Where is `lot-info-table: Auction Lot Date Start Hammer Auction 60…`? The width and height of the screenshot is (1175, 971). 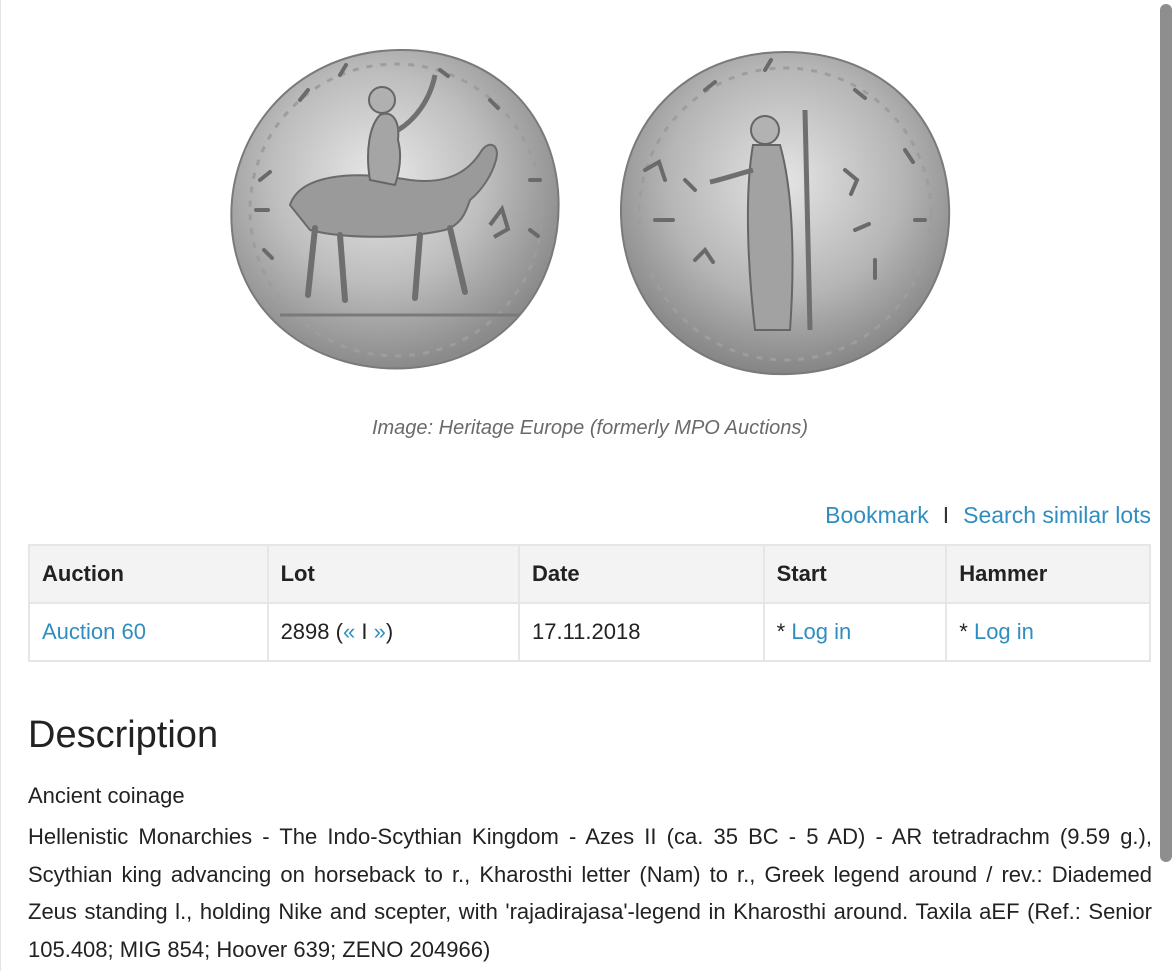
lot-info-table: Auction Lot Date Start Hammer Auction 60… is located at coordinates (589, 603).